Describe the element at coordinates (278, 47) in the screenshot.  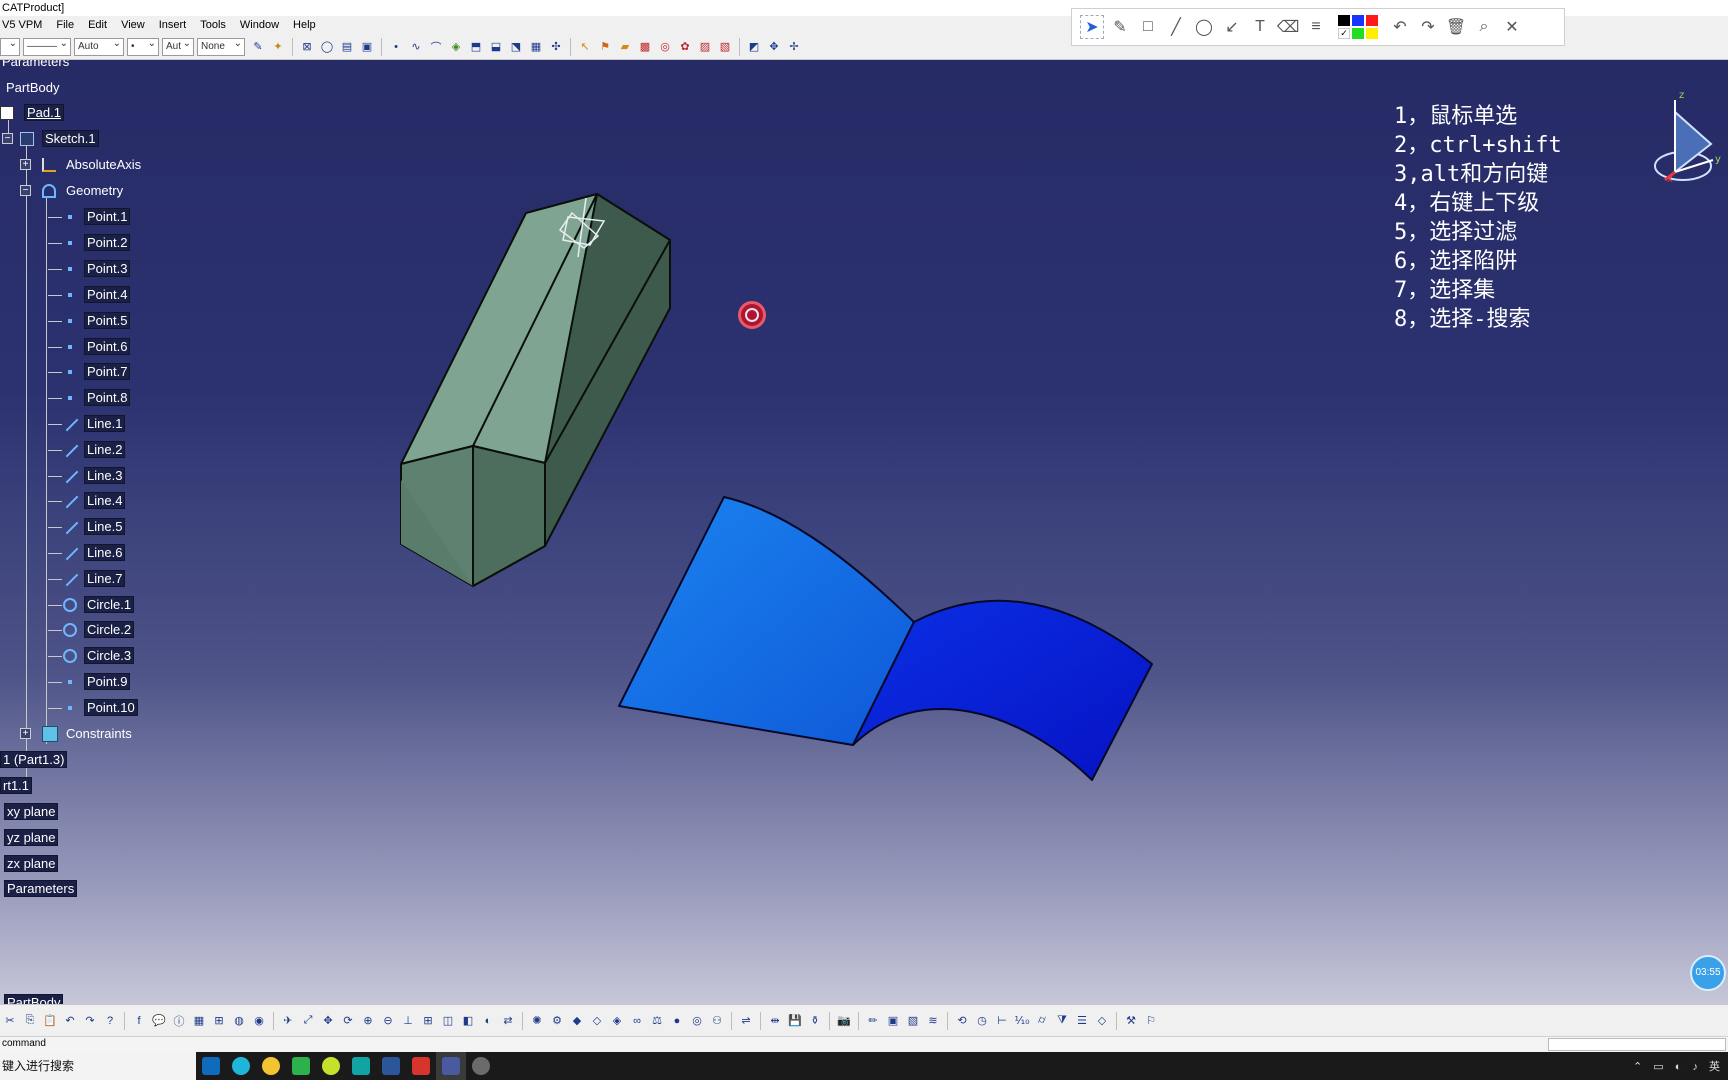
I see `brush-icon: ✦` at that location.